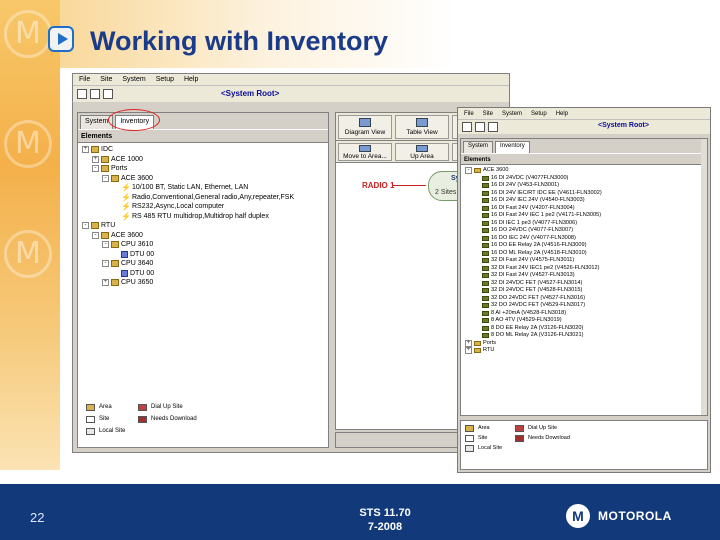  What do you see at coordinates (584, 321) in the screenshot?
I see `tree-item: 8 AO 4TV (V4529-FLN3019)` at bounding box center [584, 321].